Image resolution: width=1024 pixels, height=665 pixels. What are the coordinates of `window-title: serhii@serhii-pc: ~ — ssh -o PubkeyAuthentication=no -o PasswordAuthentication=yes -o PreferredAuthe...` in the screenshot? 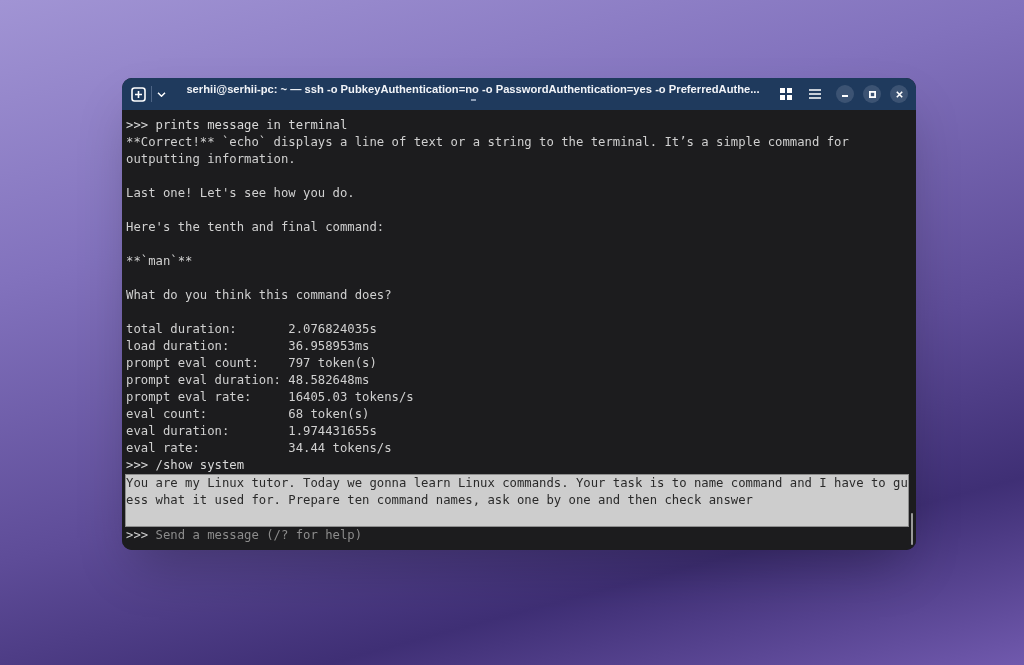 It's located at (473, 89).